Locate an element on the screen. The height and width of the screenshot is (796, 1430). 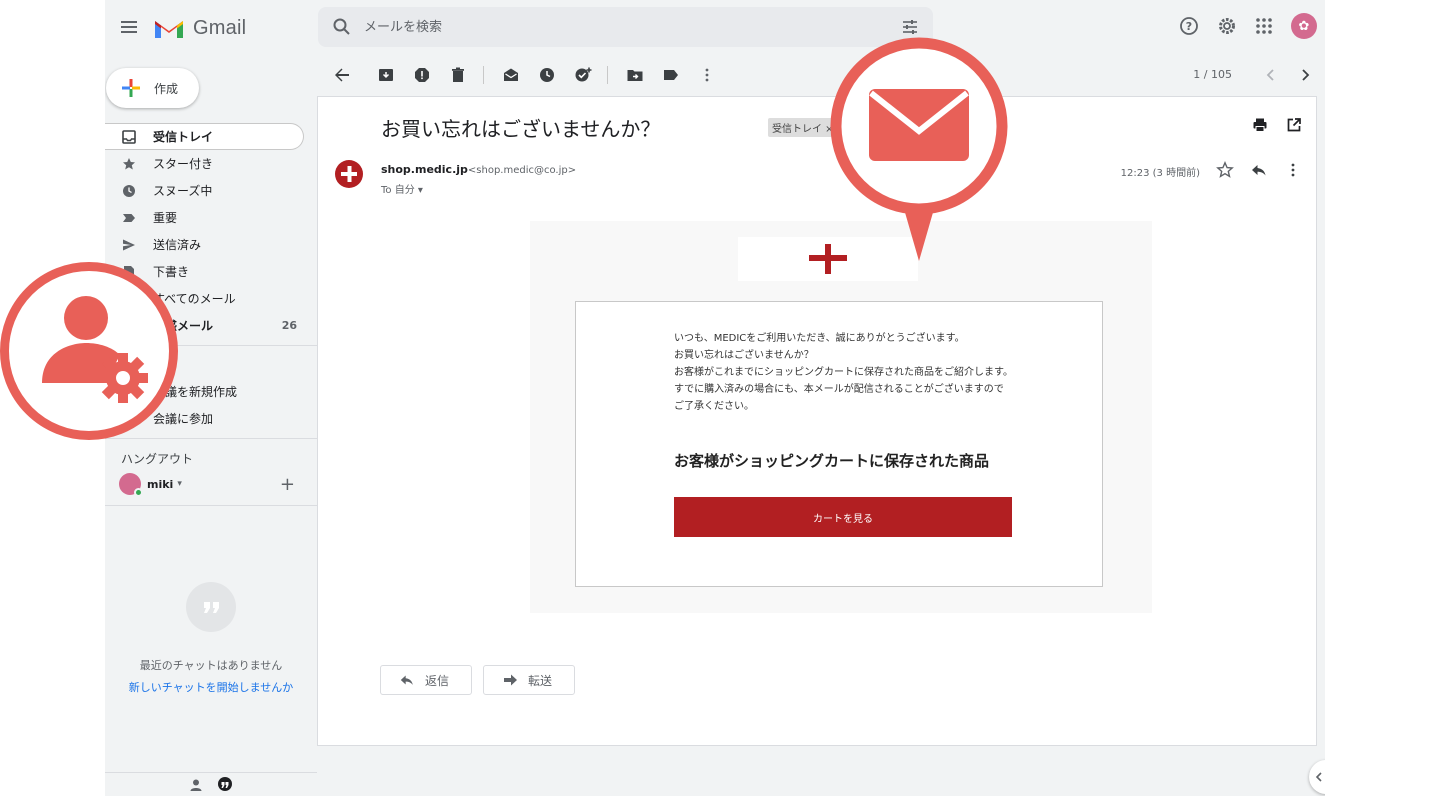
apps-grid-icon is located at coordinates (1264, 26).